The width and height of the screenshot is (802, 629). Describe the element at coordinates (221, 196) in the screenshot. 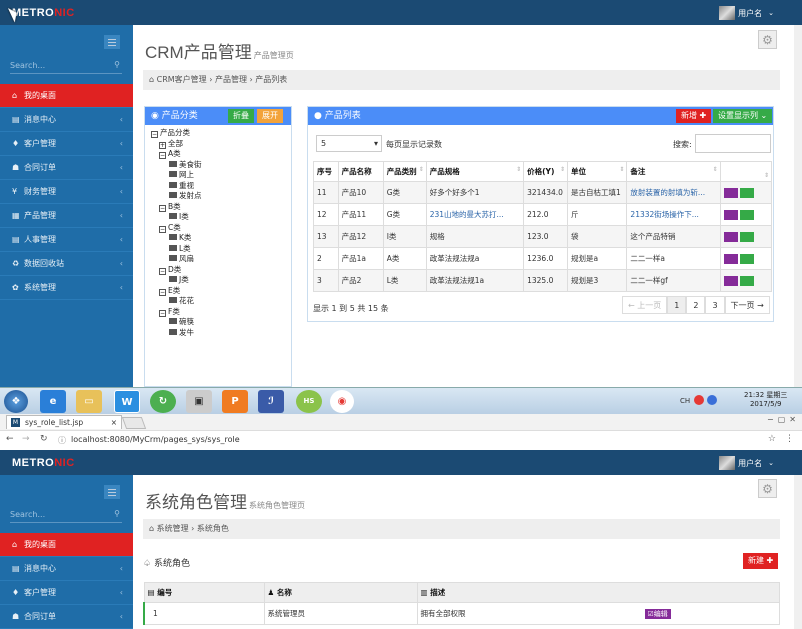

I see `tree-node: 发射点` at that location.